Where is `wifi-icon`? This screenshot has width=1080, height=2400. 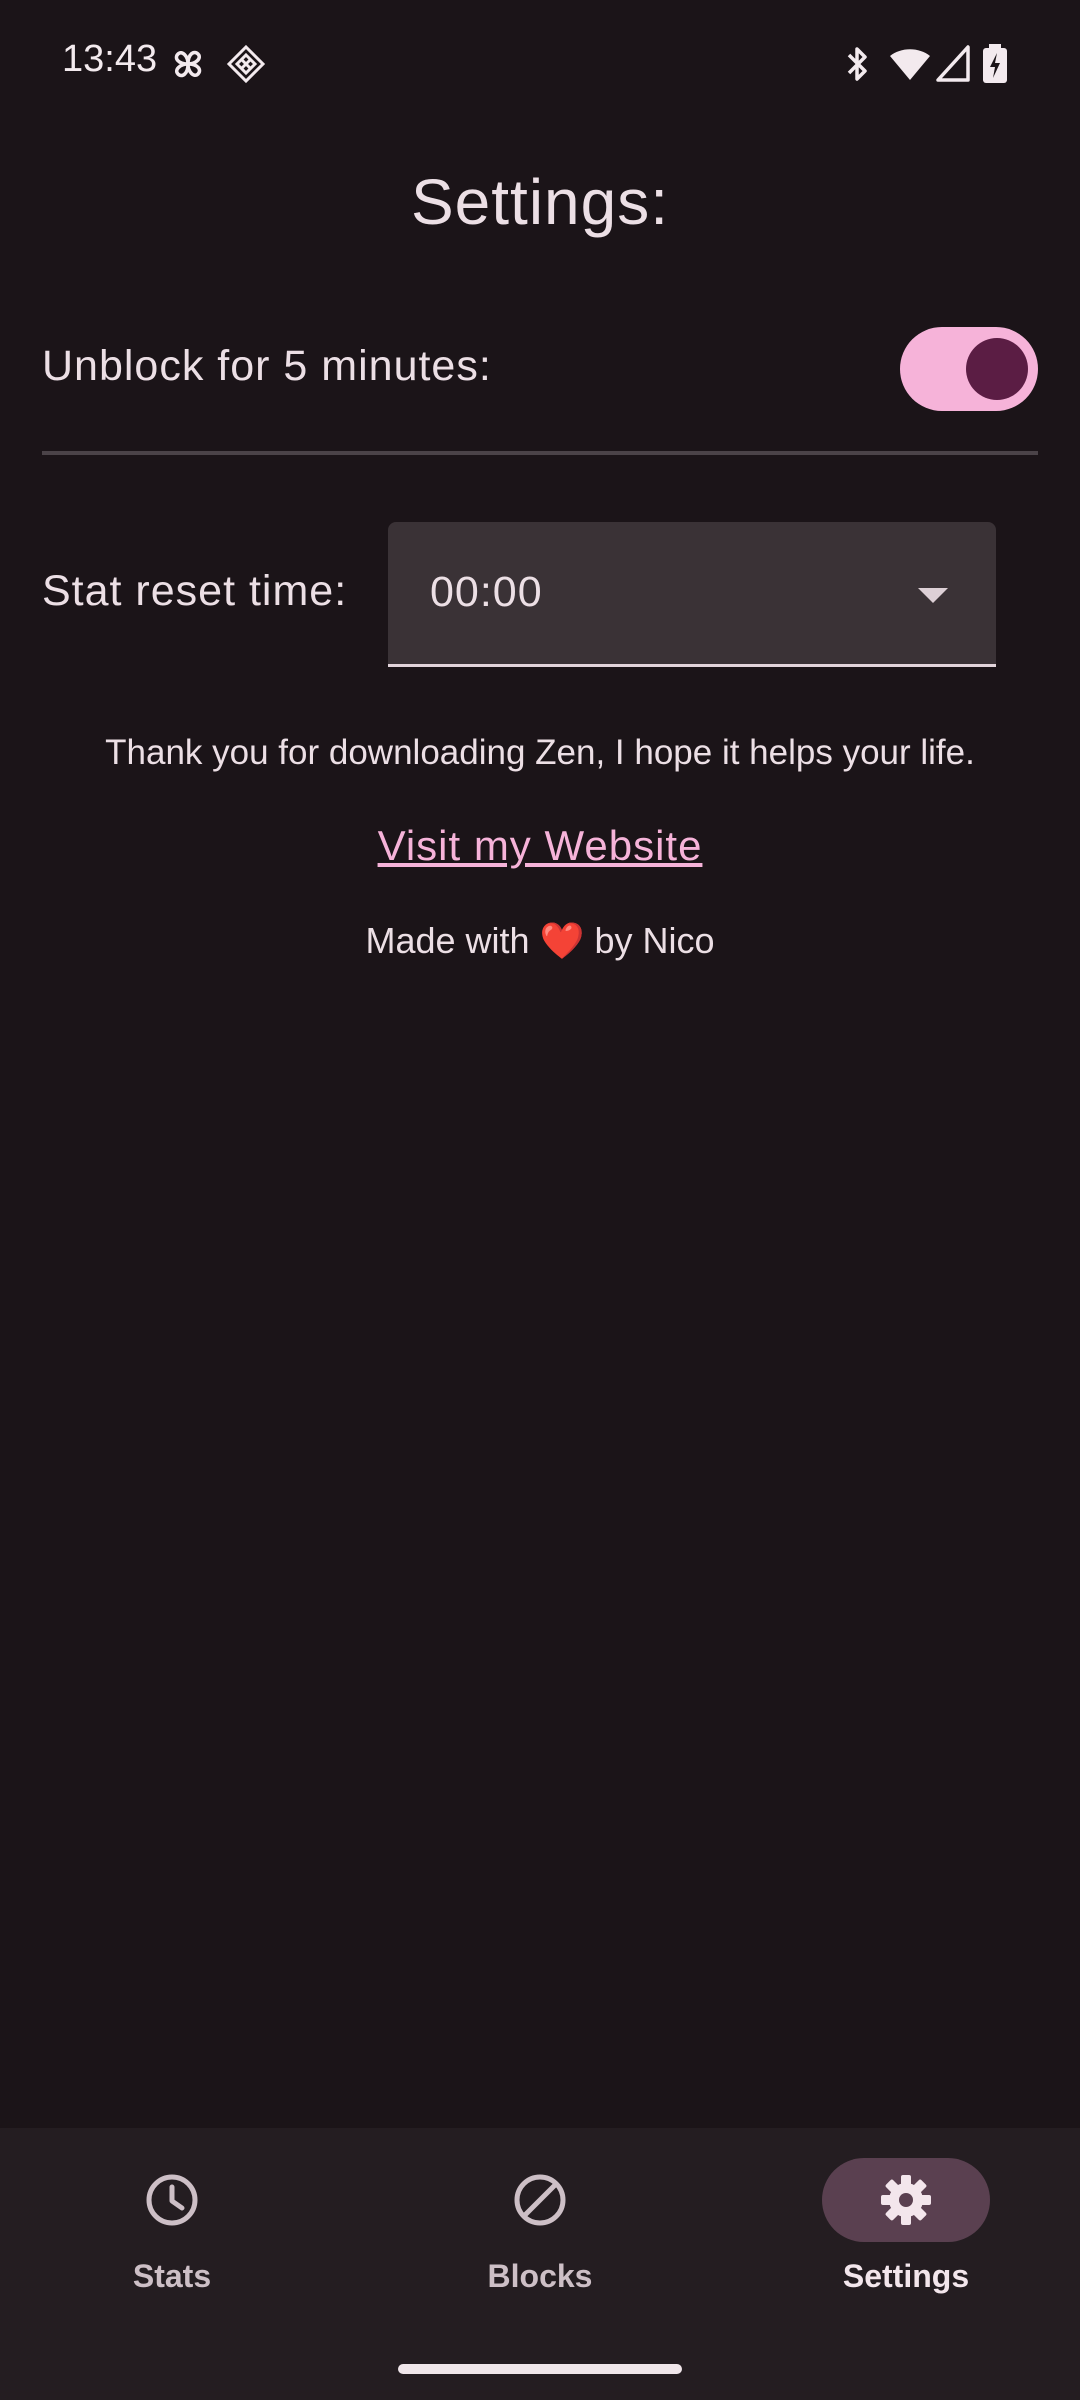
wifi-icon is located at coordinates (910, 64).